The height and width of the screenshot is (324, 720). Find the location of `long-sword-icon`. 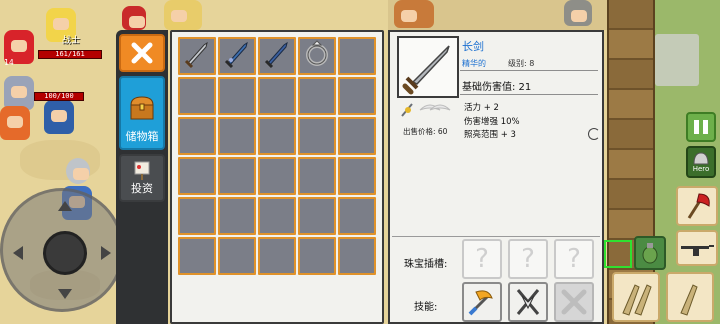

long-sword-icon is located at coordinates (426, 70).